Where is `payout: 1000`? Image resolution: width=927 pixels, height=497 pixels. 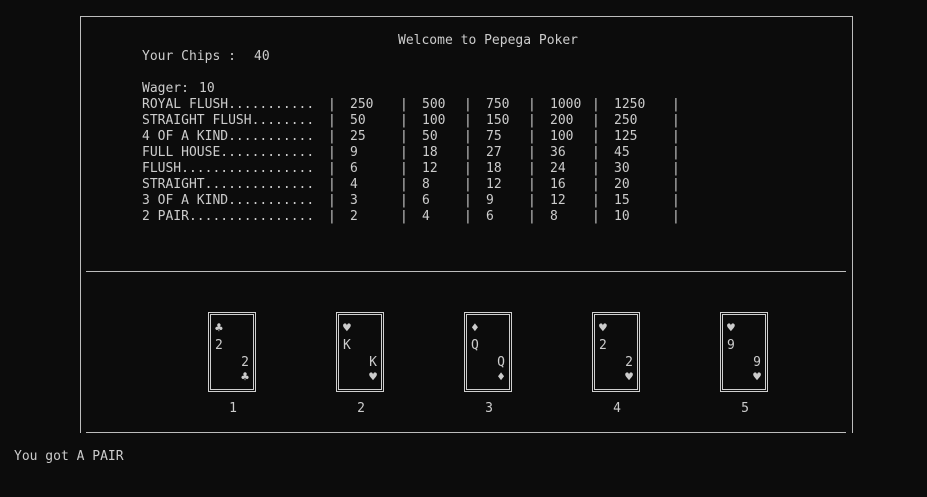 payout: 1000 is located at coordinates (566, 104).